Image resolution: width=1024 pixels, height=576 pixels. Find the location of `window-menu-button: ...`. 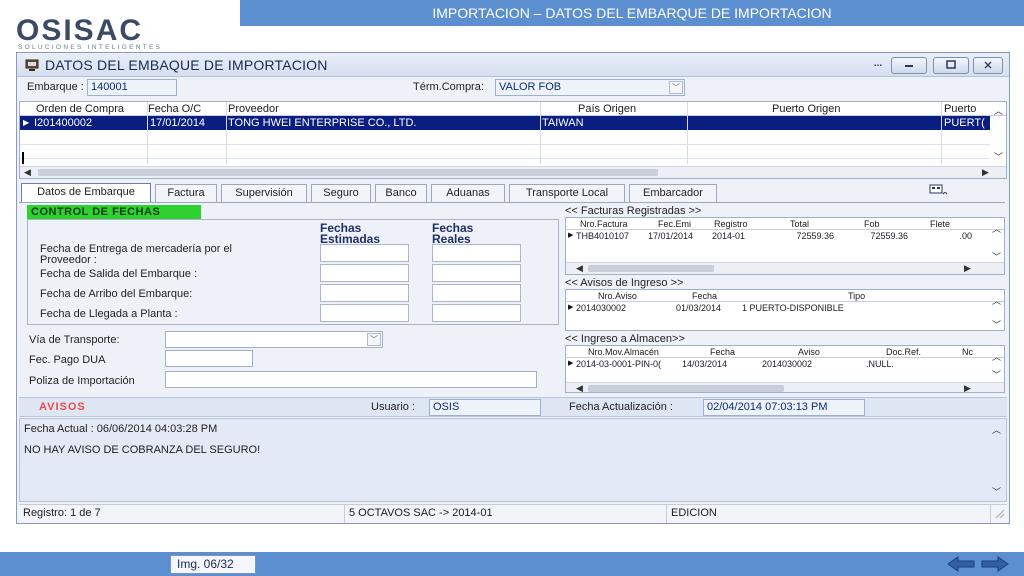

window-menu-button: ... is located at coordinates (878, 65).